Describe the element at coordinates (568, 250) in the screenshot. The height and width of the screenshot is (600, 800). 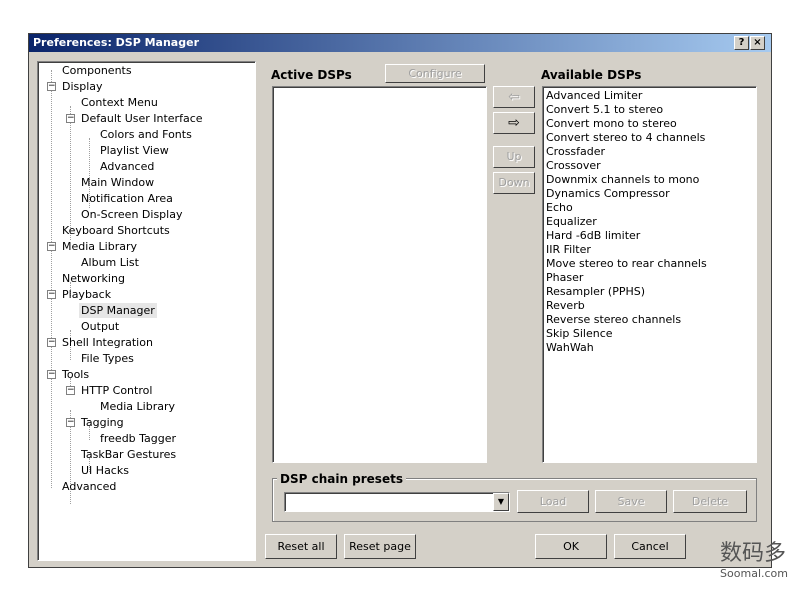
I see `list-item: IIR Filter` at that location.